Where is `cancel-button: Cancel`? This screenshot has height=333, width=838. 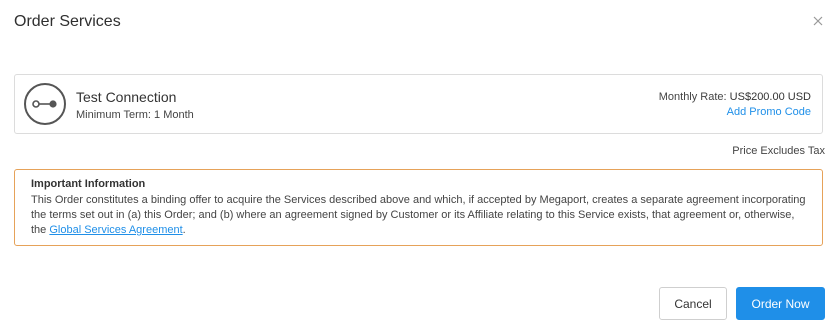 cancel-button: Cancel is located at coordinates (693, 303).